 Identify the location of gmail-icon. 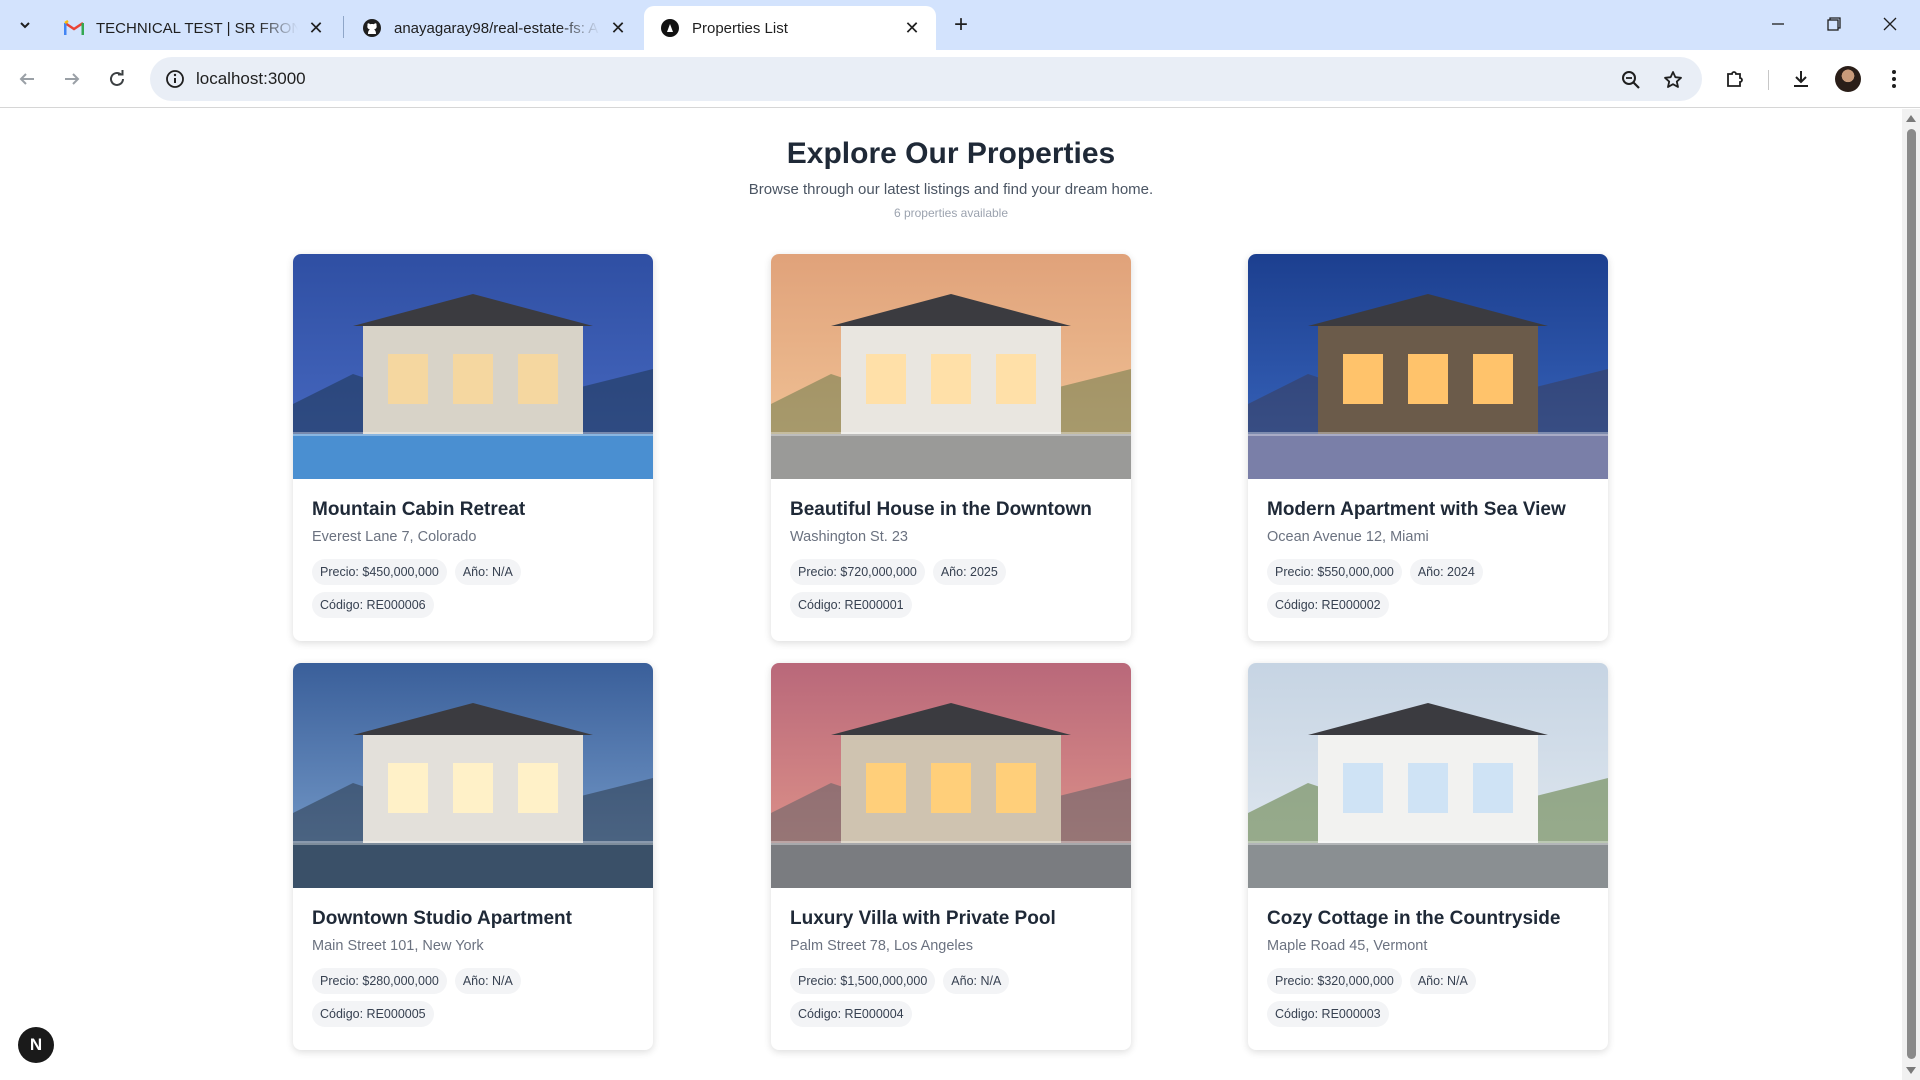
(74, 28).